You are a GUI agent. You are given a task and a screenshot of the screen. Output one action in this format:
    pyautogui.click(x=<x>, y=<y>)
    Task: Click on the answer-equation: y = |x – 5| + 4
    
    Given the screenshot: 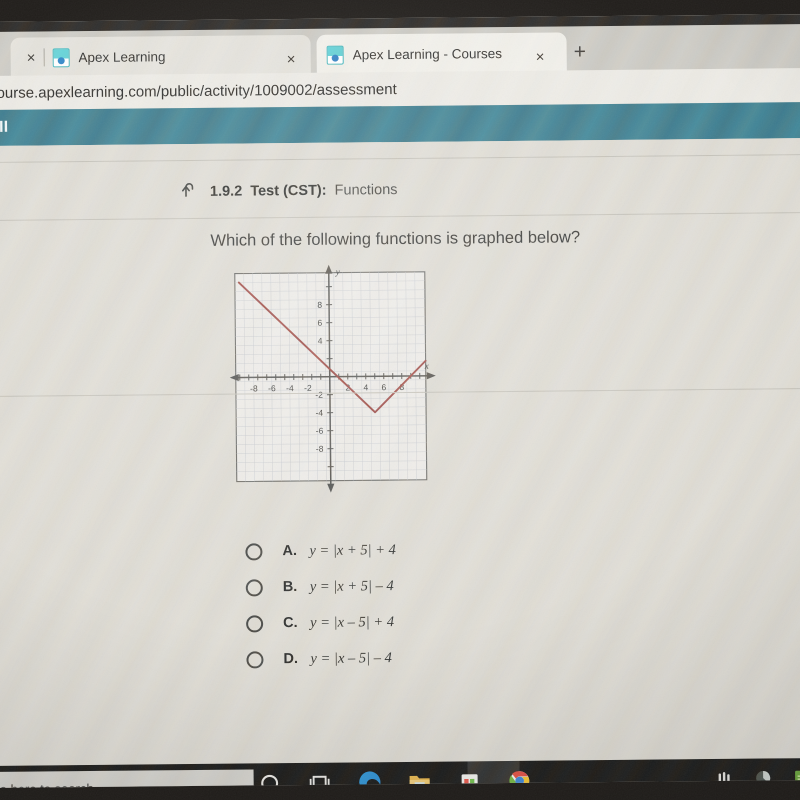 What is the action you would take?
    pyautogui.click(x=352, y=622)
    